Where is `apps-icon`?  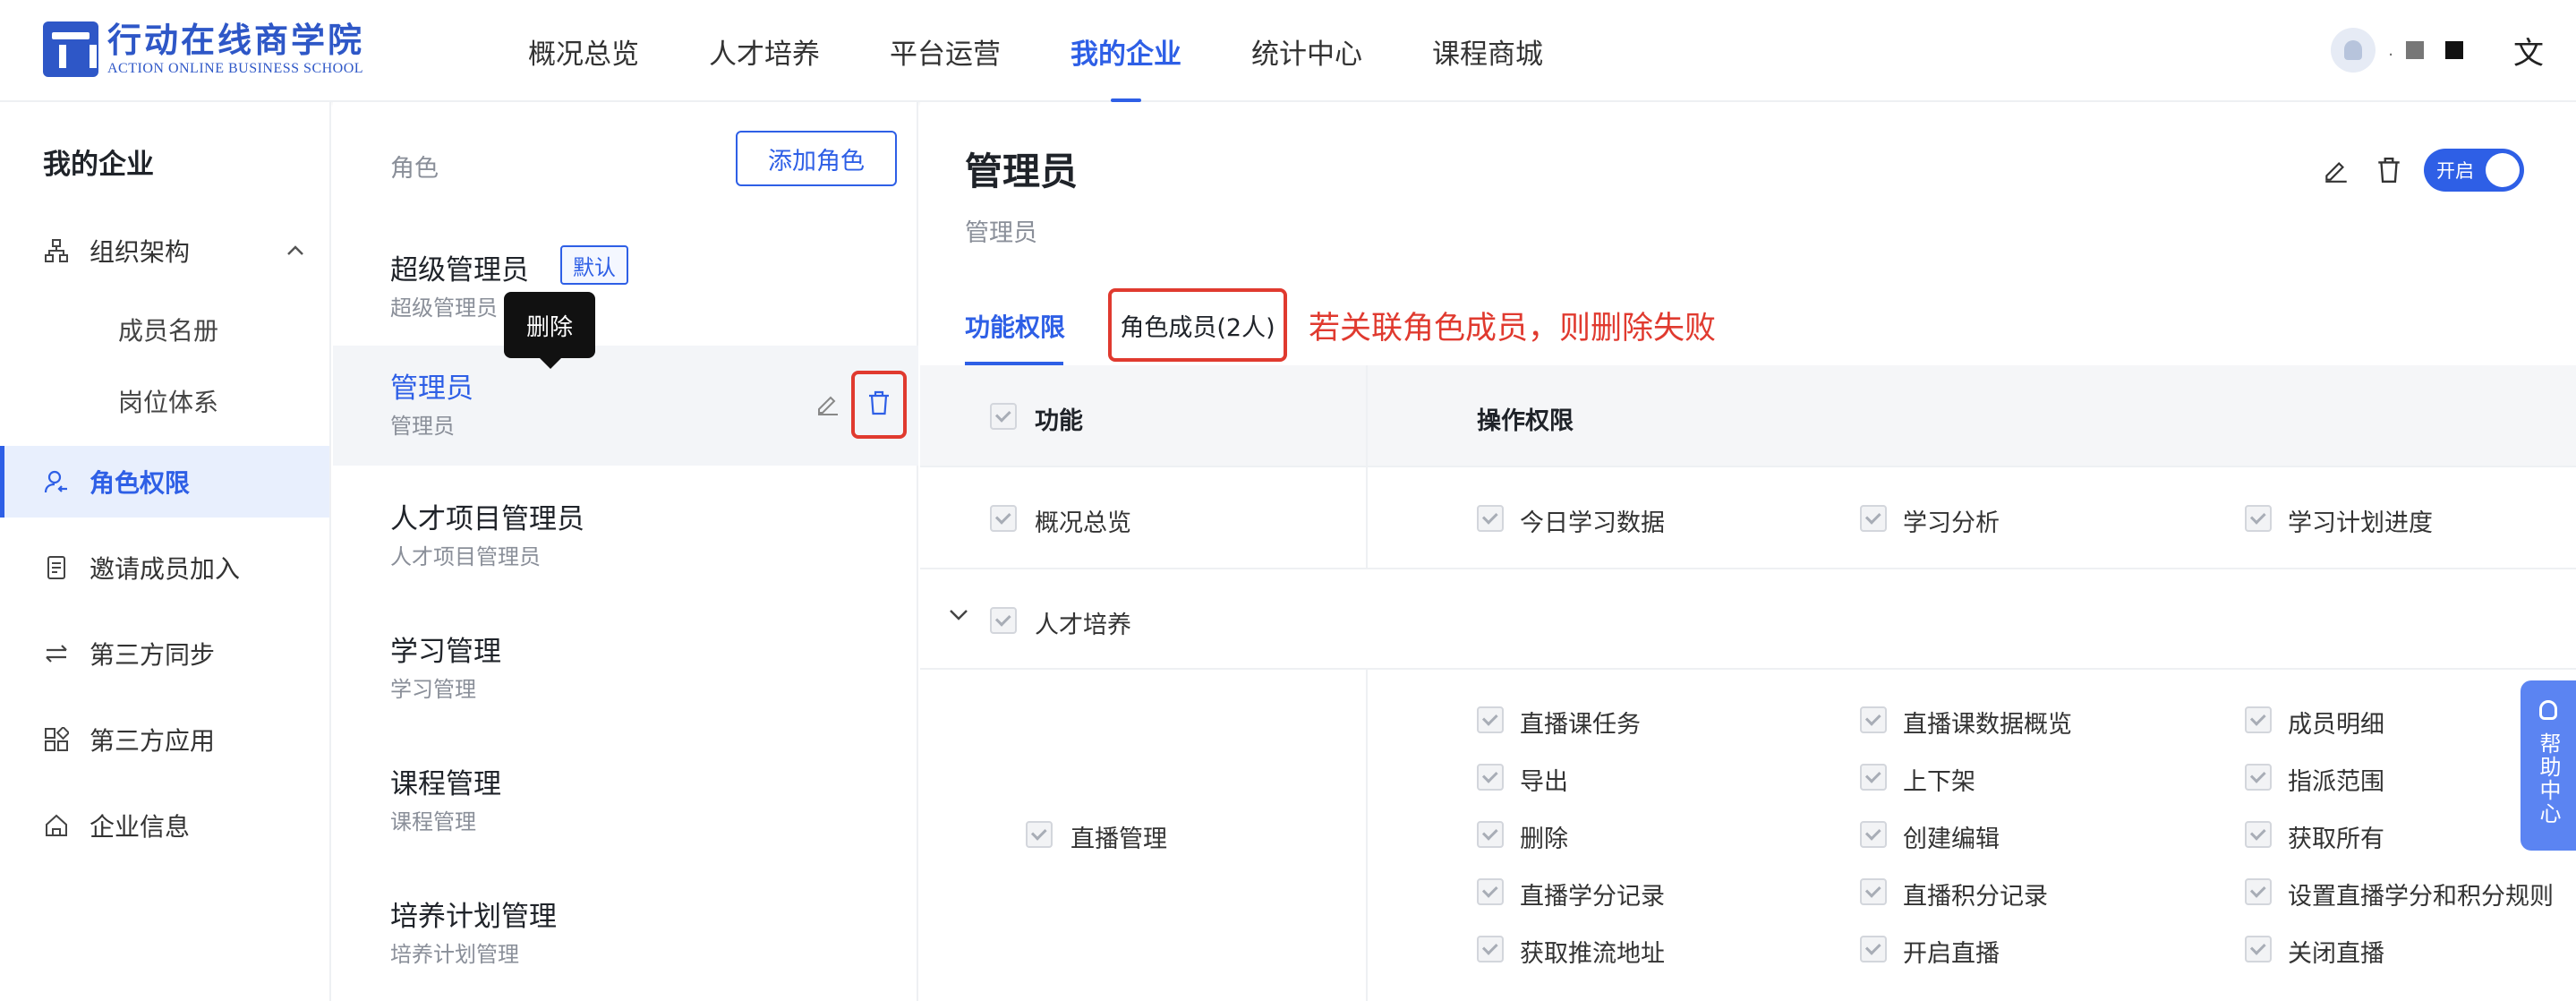
apps-icon is located at coordinates (56, 739).